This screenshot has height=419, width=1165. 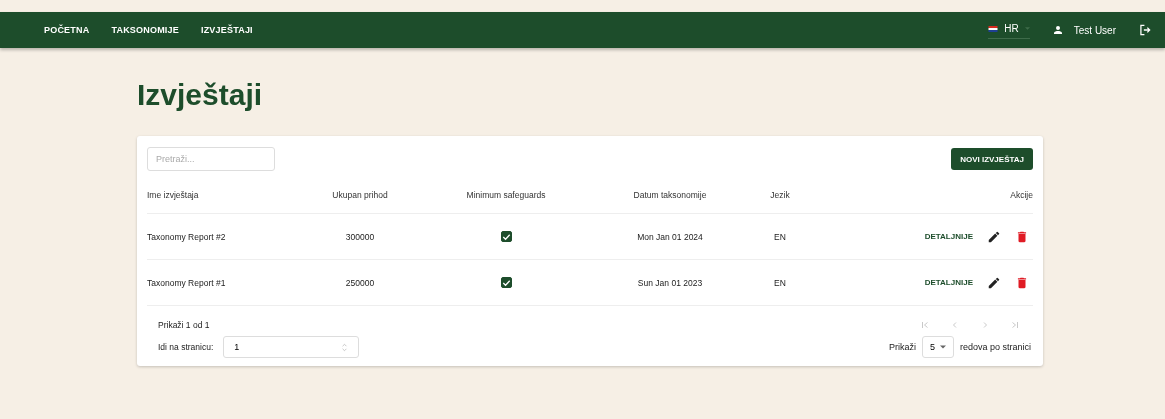 I want to click on nav-link: IZVJEŠTAJI, so click(x=226, y=30).